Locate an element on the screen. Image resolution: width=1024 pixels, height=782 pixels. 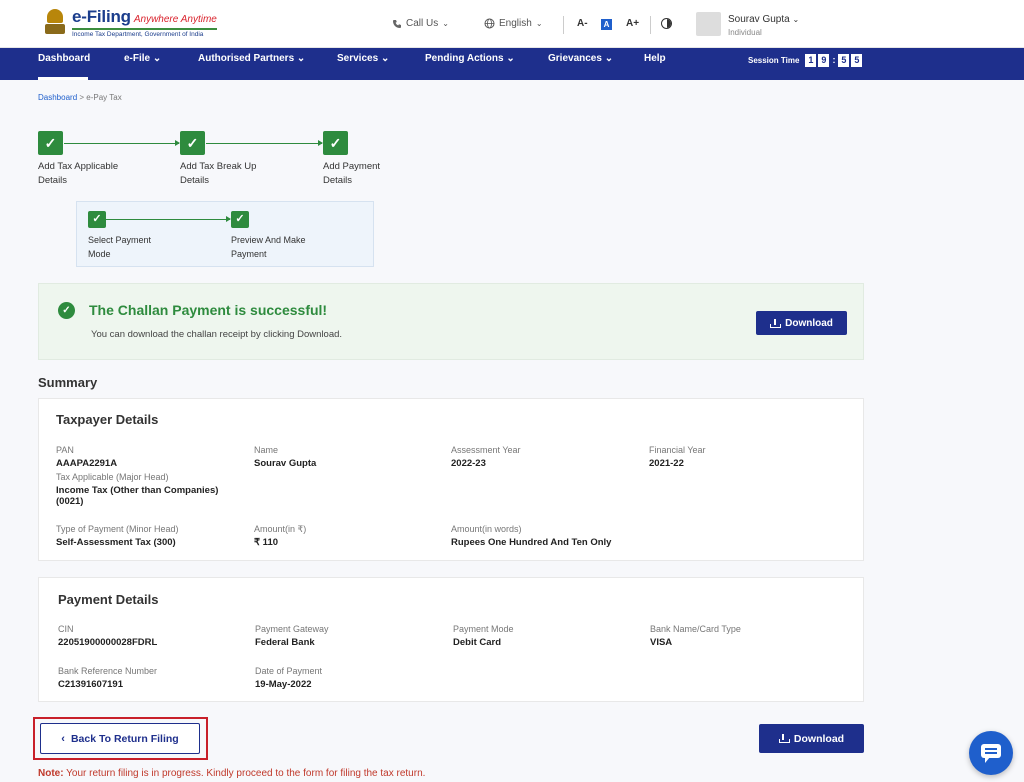
assessment-year-label: Assessment Year is located at coordinates (486, 450).